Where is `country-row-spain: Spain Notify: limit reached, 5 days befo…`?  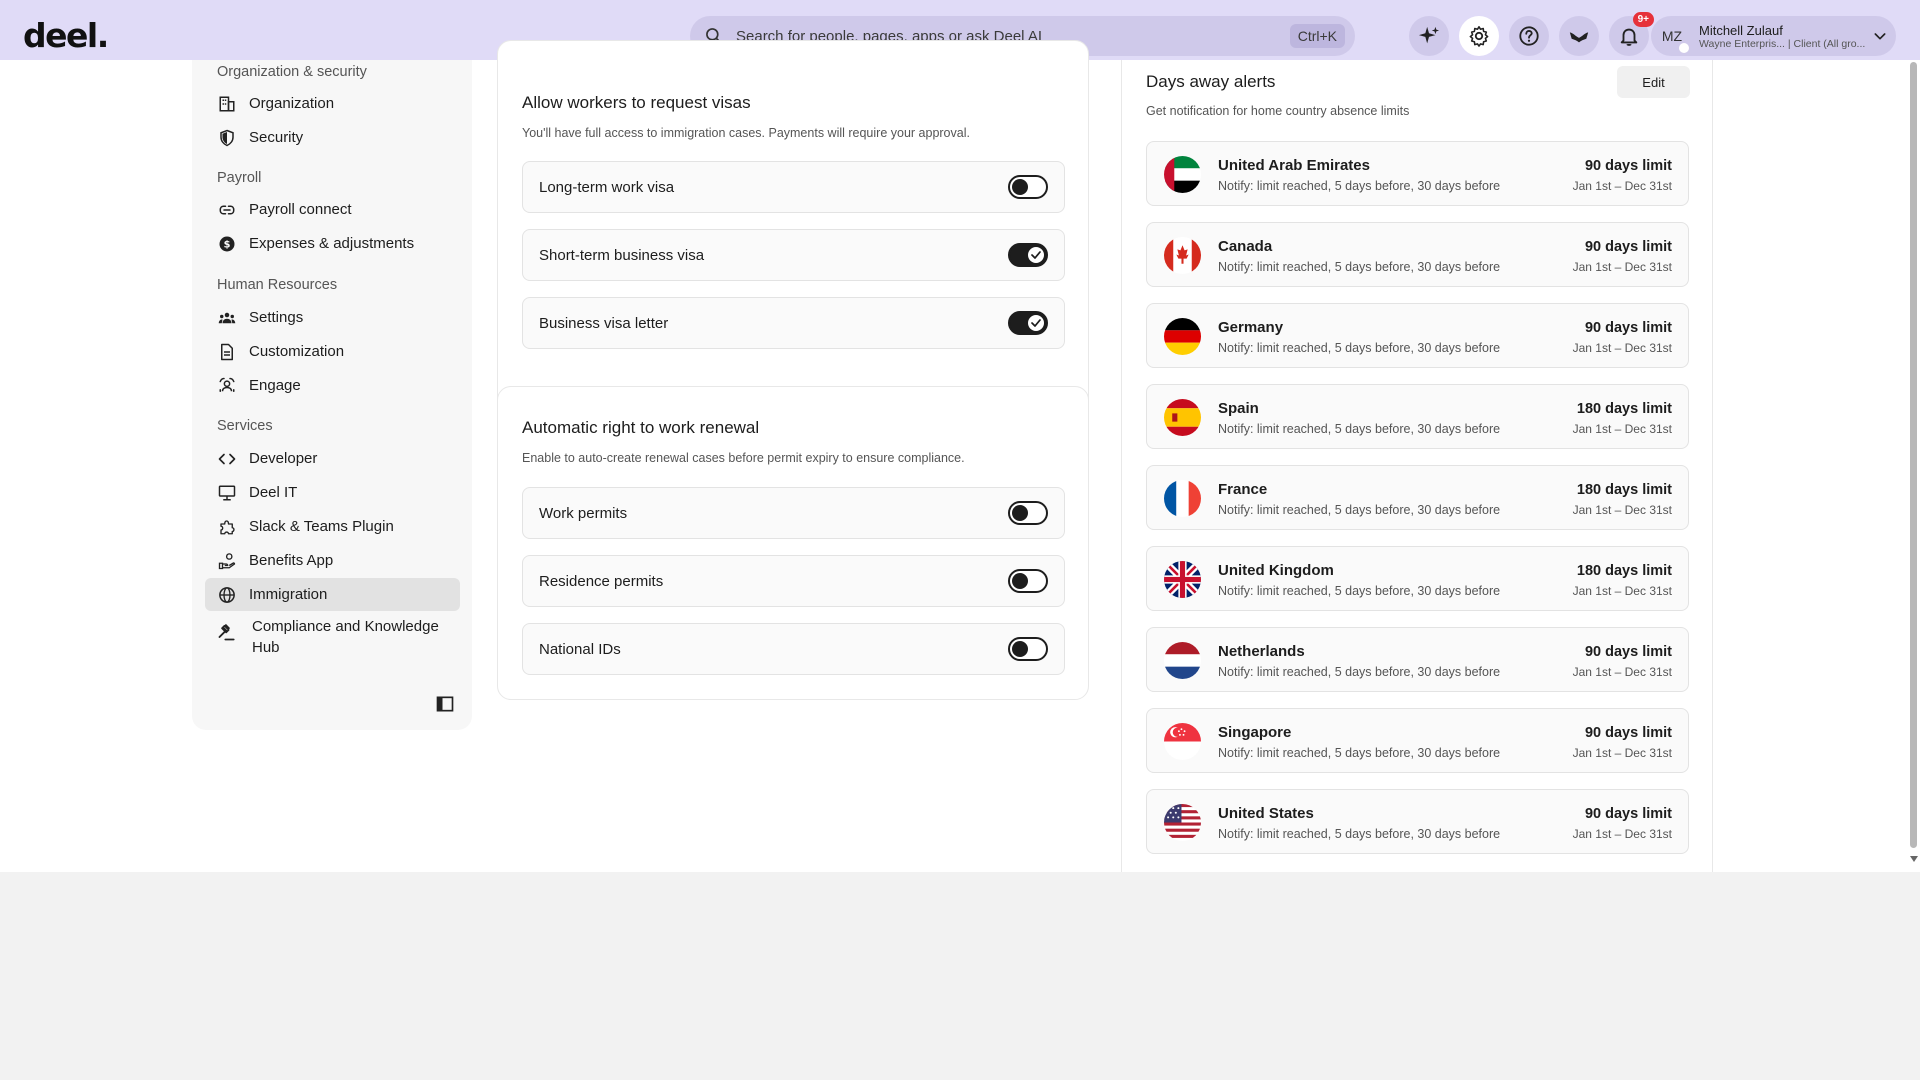
country-row-spain: Spain Notify: limit reached, 5 days befo… is located at coordinates (1417, 416).